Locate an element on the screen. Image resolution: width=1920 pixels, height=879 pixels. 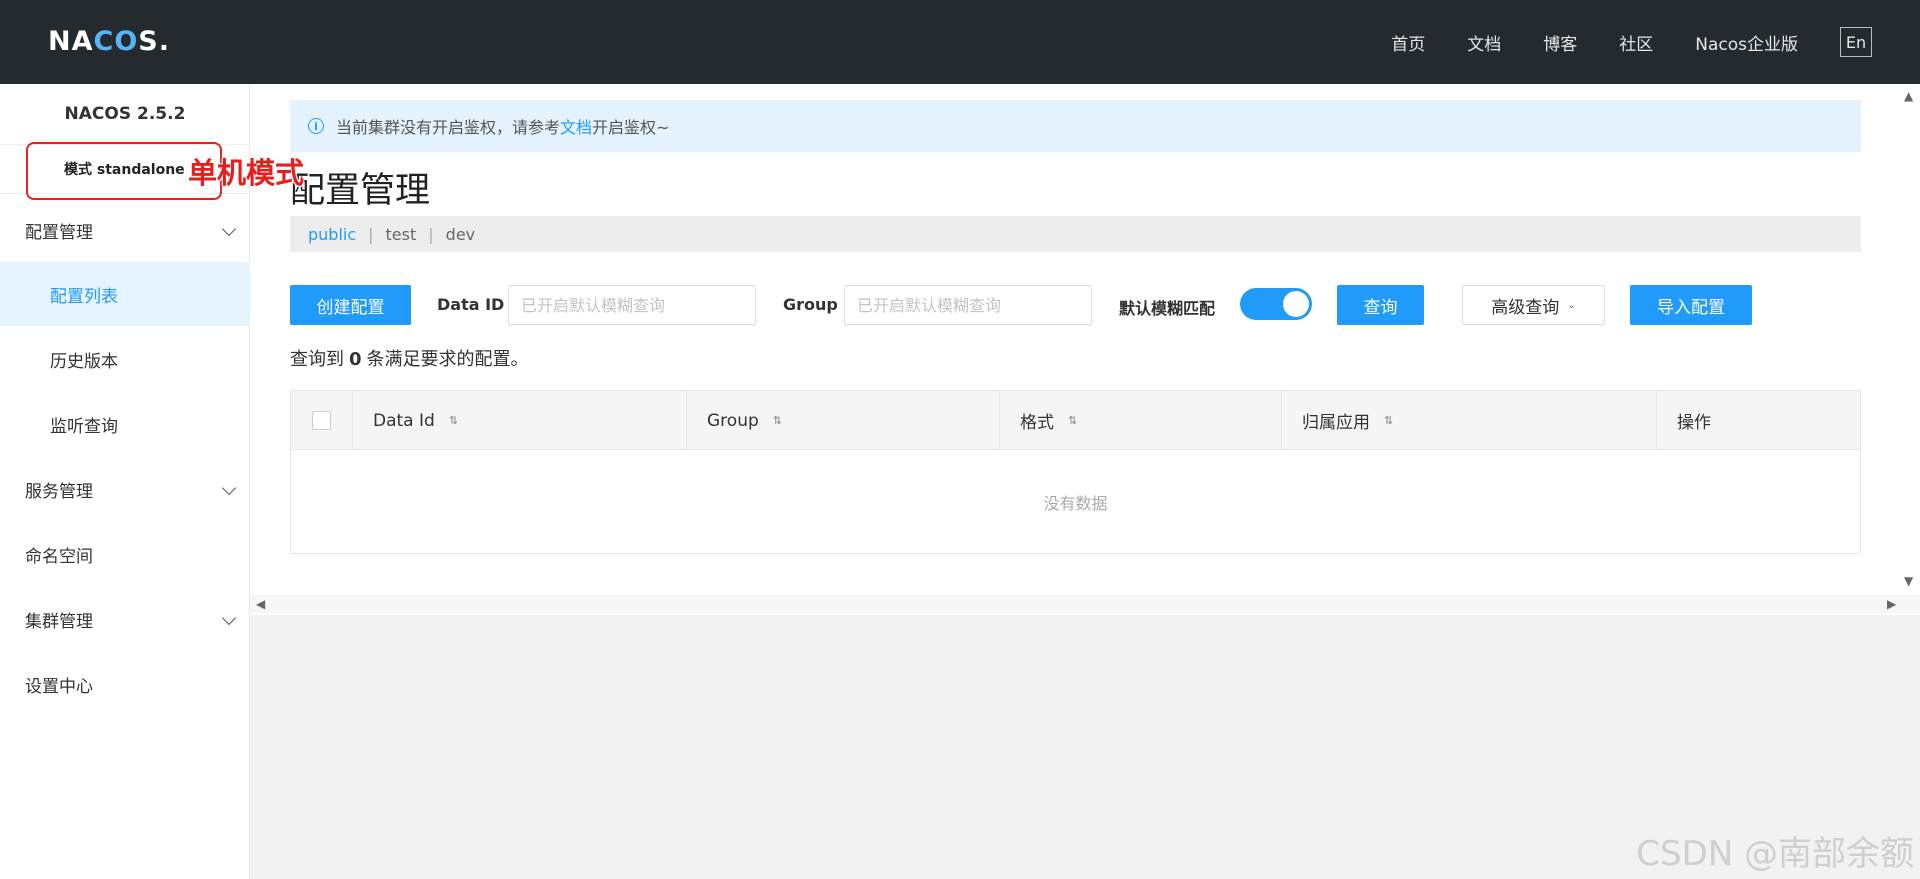
logo-text-prefix: NA is located at coordinates (71, 41).